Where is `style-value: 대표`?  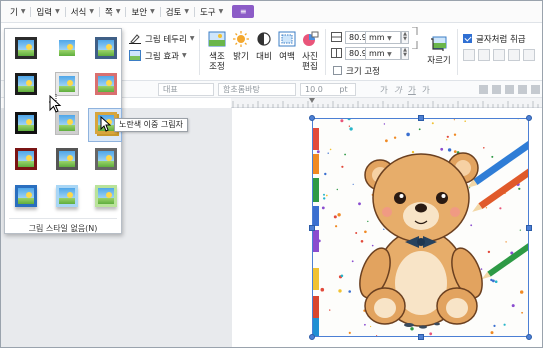 style-value: 대표 is located at coordinates (170, 89).